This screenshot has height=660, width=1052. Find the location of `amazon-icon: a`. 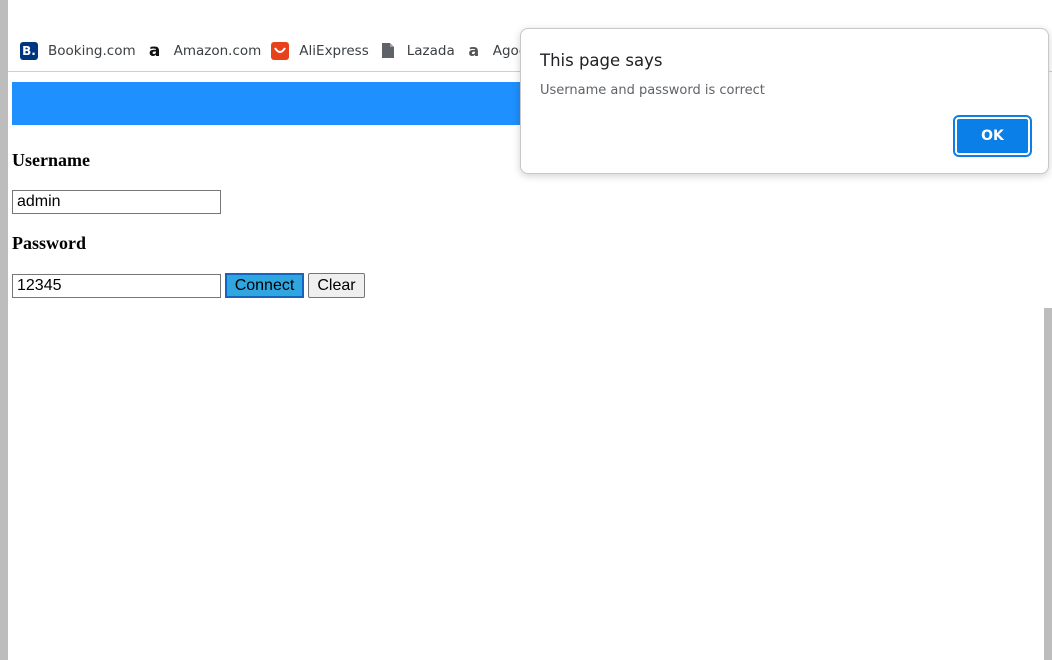

amazon-icon: a is located at coordinates (154, 50).